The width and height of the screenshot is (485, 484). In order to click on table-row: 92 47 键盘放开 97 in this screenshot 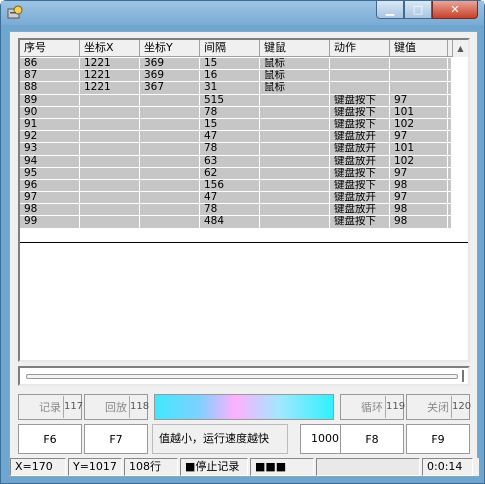, I will do `click(235, 137)`.